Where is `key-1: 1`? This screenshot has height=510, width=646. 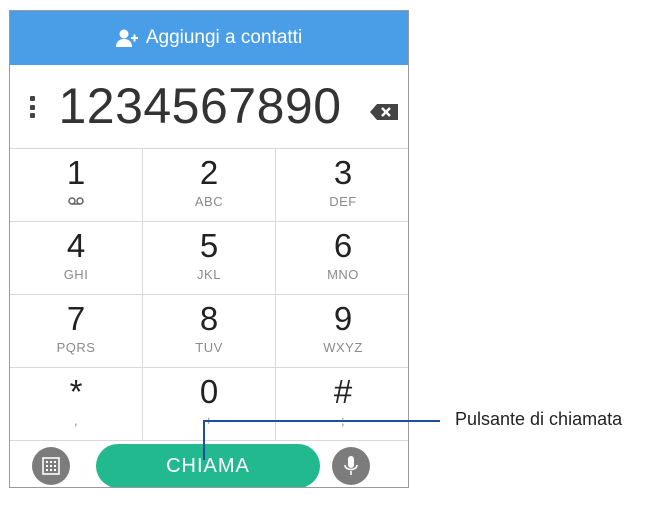 key-1: 1 is located at coordinates (76, 185).